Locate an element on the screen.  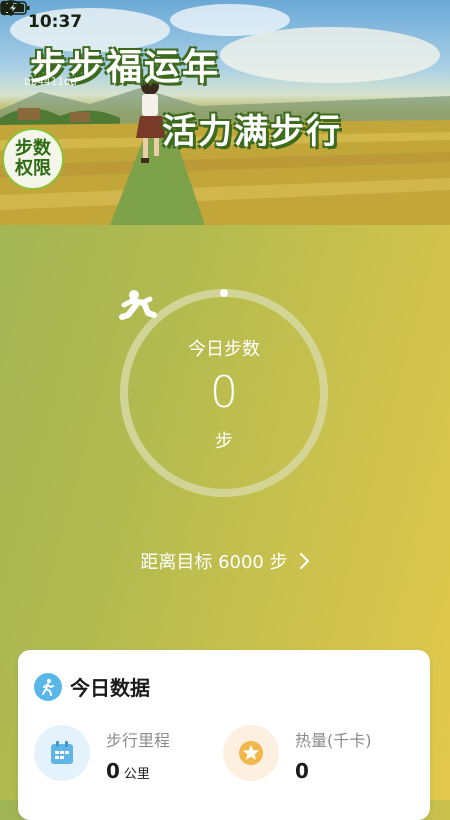
step-progress-ring: 今日步数 0 步 is located at coordinates (224, 393).